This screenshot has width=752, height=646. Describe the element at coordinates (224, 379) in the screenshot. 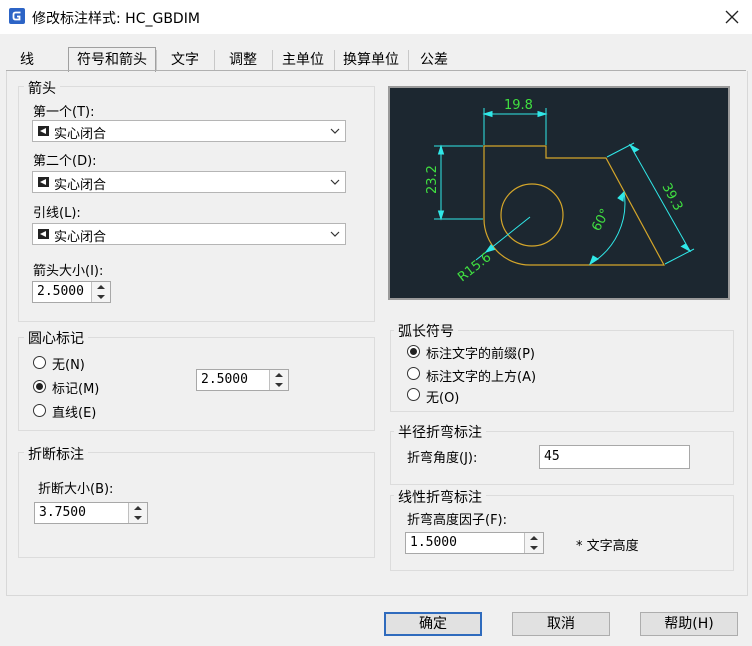

I see `center-size-value: 2.5000` at that location.